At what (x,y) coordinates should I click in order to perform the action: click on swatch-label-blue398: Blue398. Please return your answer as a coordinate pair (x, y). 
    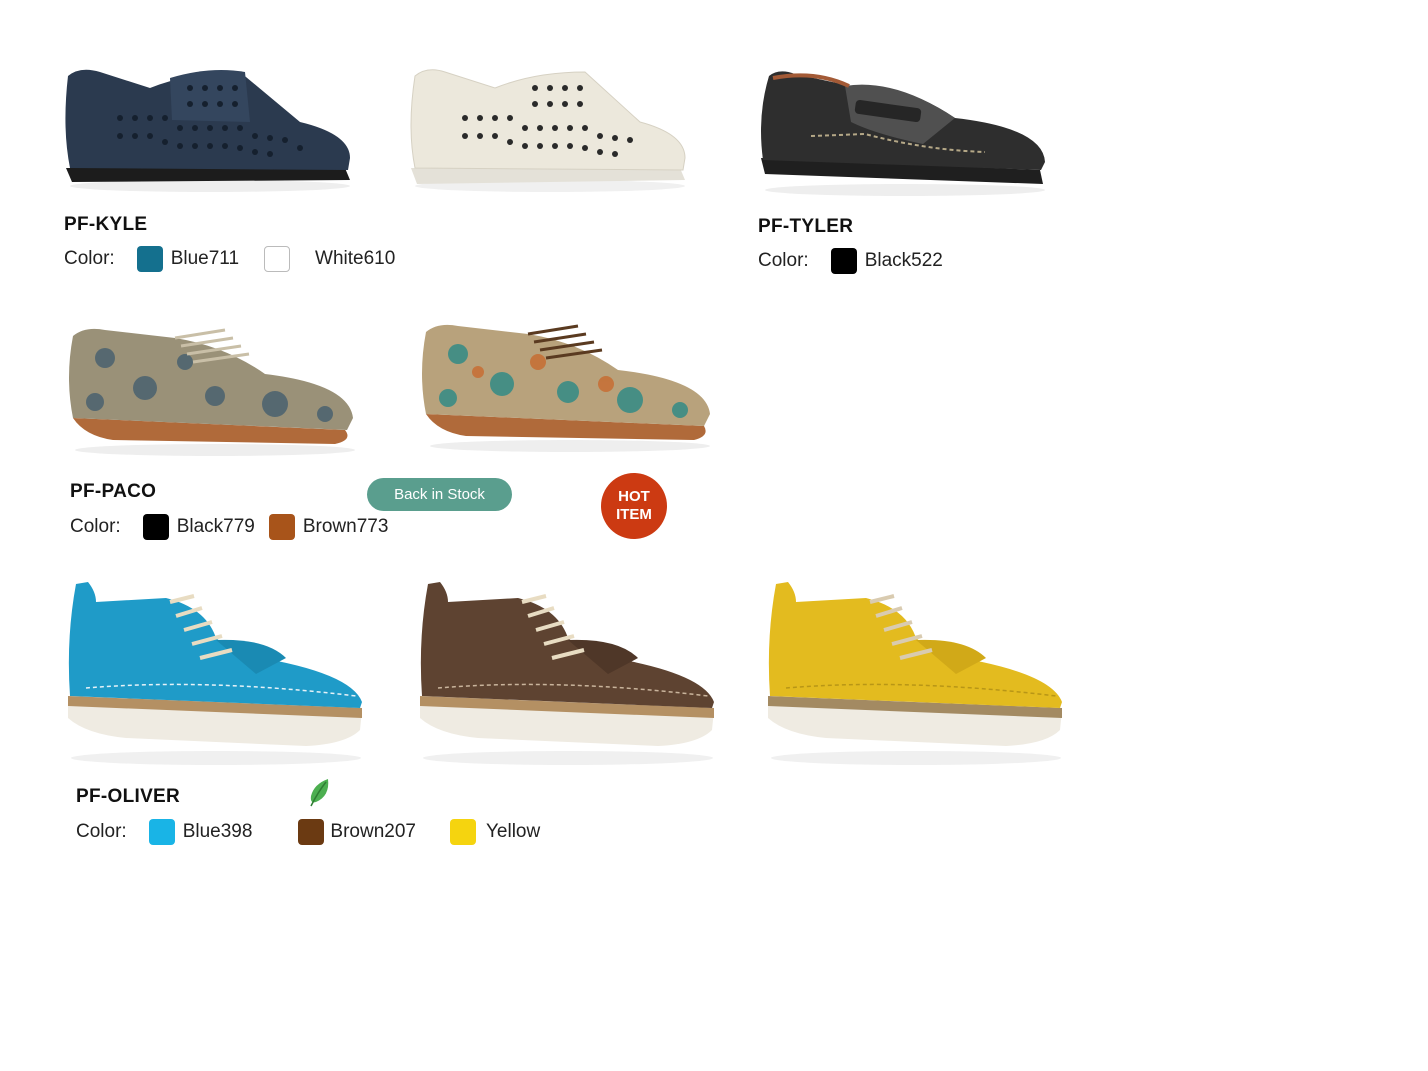
    Looking at the image, I should click on (218, 832).